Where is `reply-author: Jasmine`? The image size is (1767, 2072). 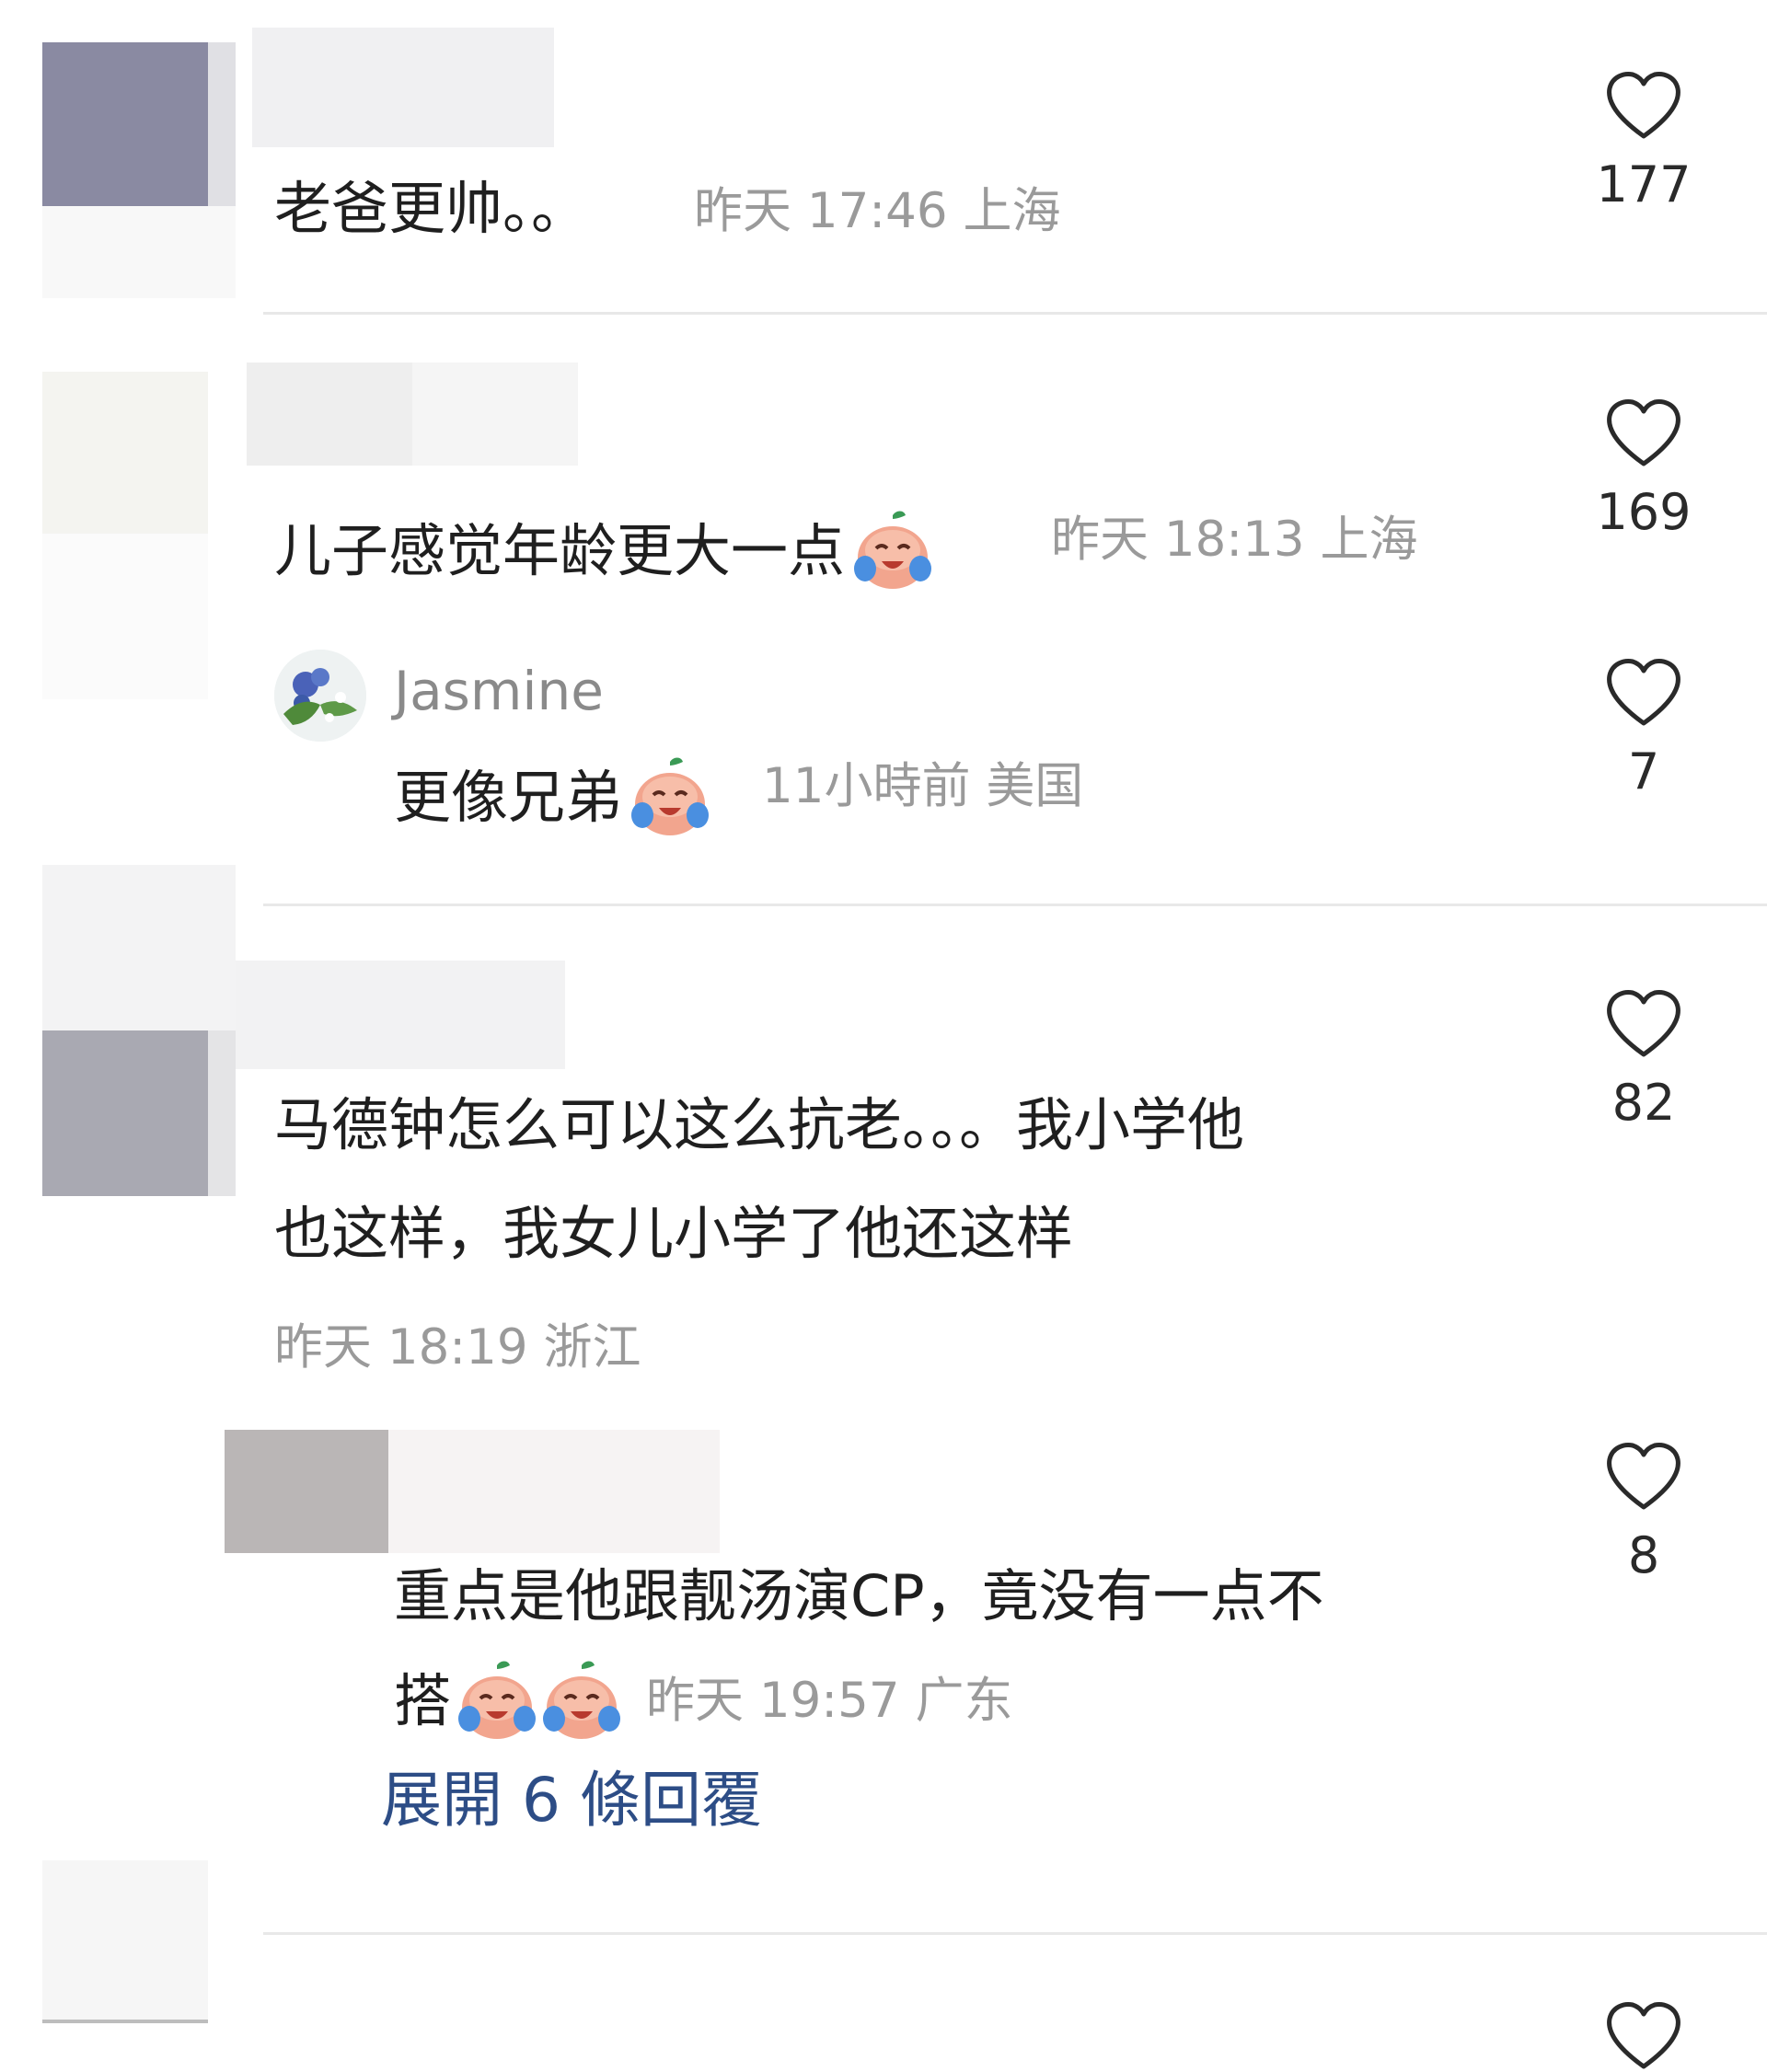
reply-author: Jasmine is located at coordinates (499, 691).